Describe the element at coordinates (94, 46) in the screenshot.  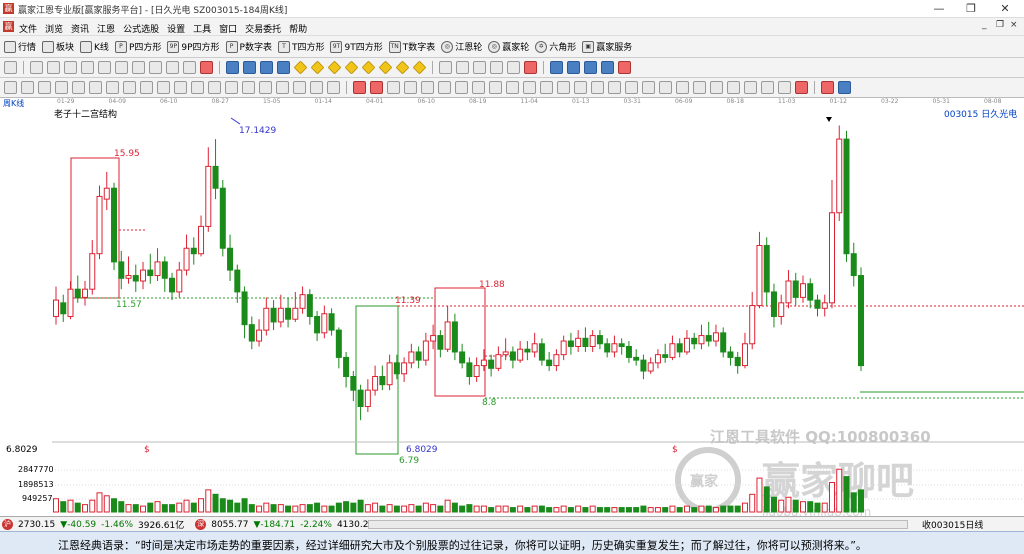
I see `nav-item: K线` at that location.